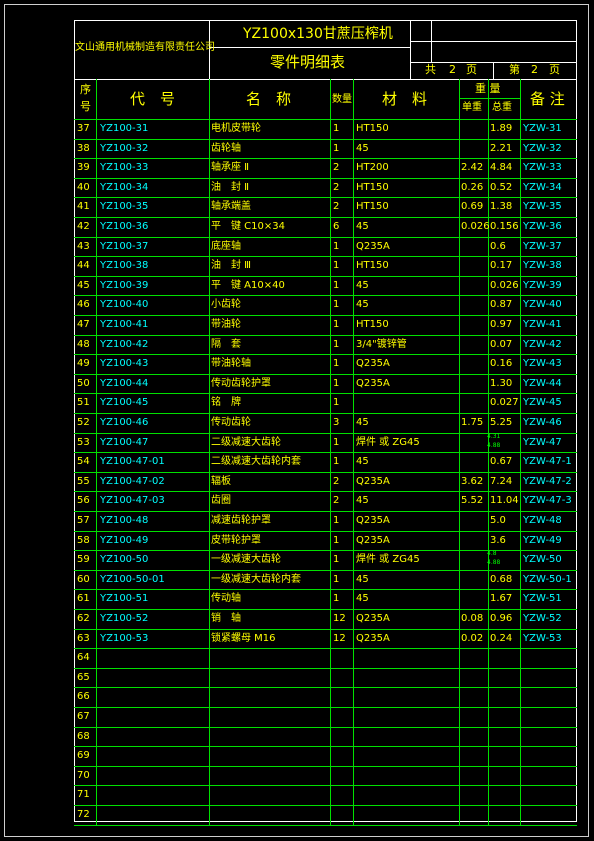  What do you see at coordinates (471, 69) in the screenshot?
I see `sheet-total-unit: 页` at bounding box center [471, 69].